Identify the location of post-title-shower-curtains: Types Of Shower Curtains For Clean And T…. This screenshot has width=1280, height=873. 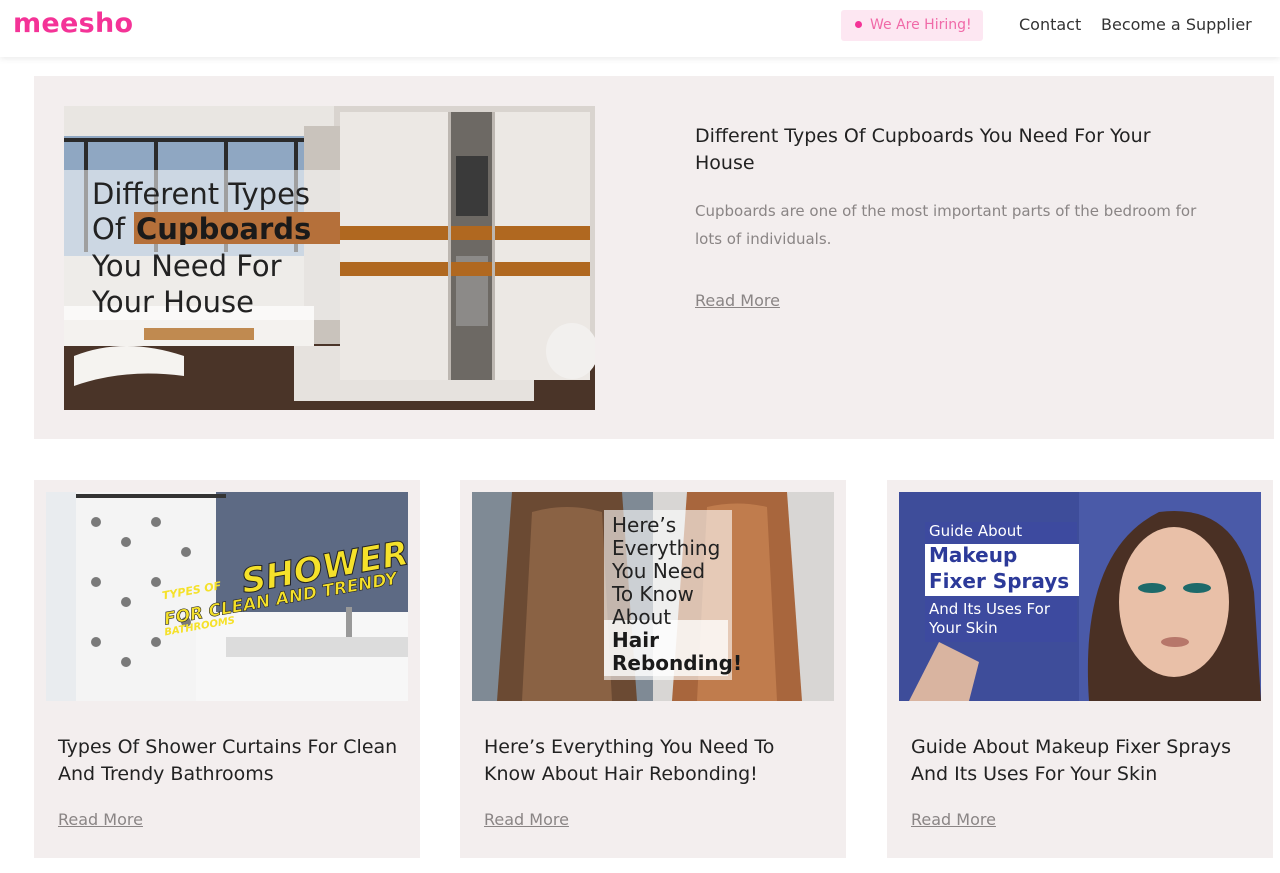
(230, 761).